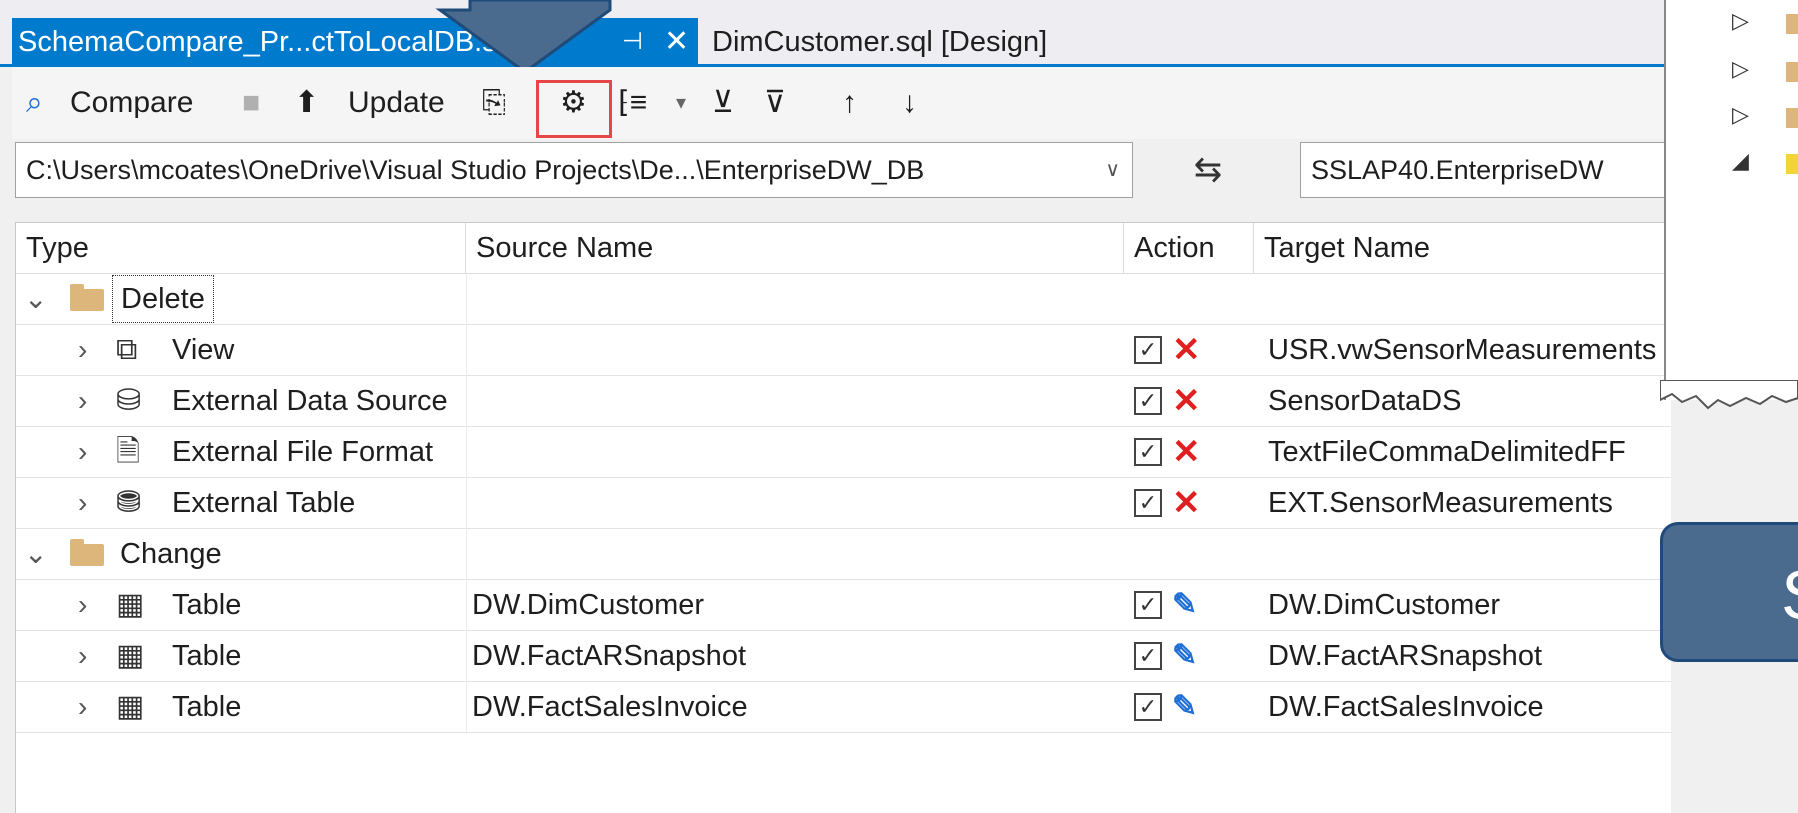 Image resolution: width=1798 pixels, height=813 pixels. Describe the element at coordinates (1384, 605) in the screenshot. I see `target-name-cell: DW.DimCustomer` at that location.